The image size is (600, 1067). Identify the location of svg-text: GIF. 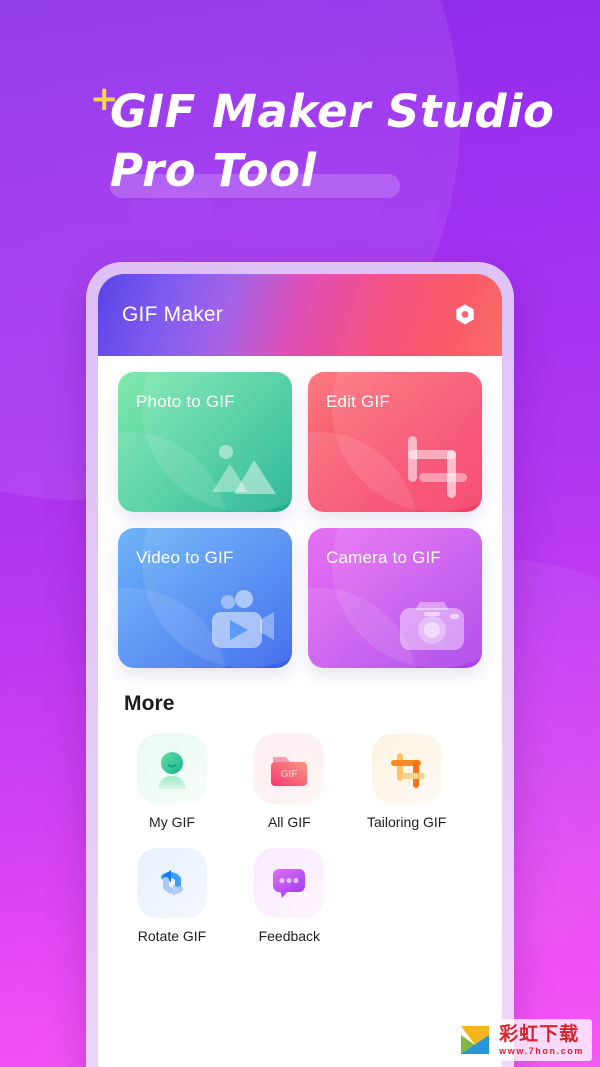
(289, 774).